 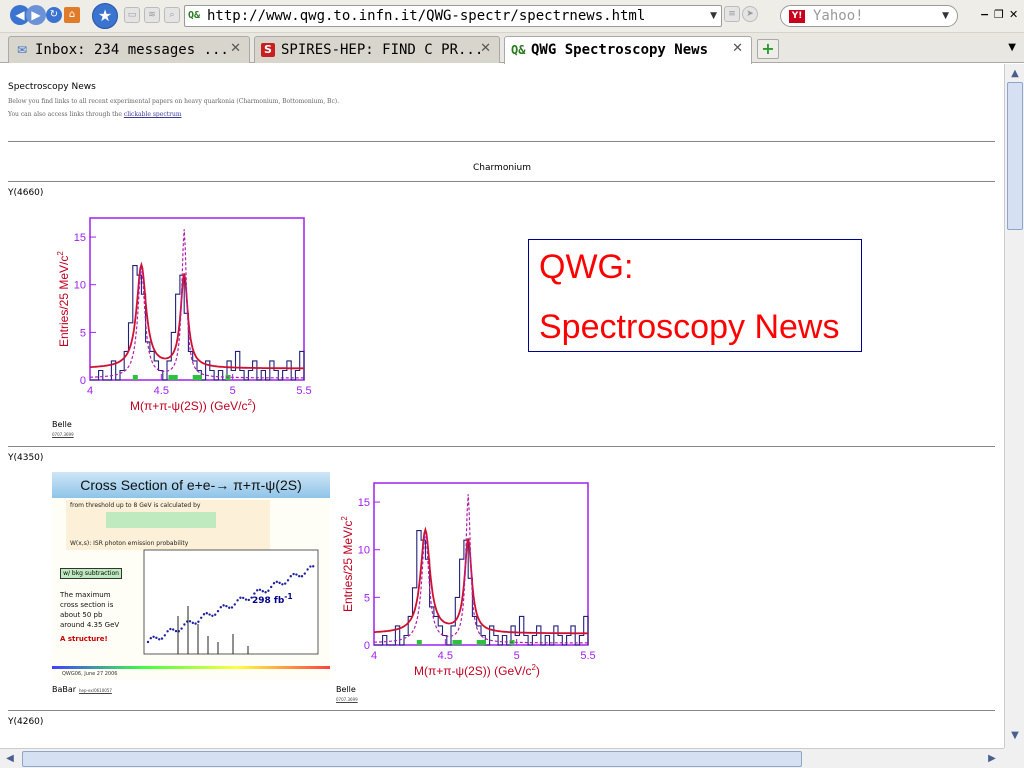 What do you see at coordinates (26, 722) in the screenshot?
I see `entry-title: Y(4260)` at bounding box center [26, 722].